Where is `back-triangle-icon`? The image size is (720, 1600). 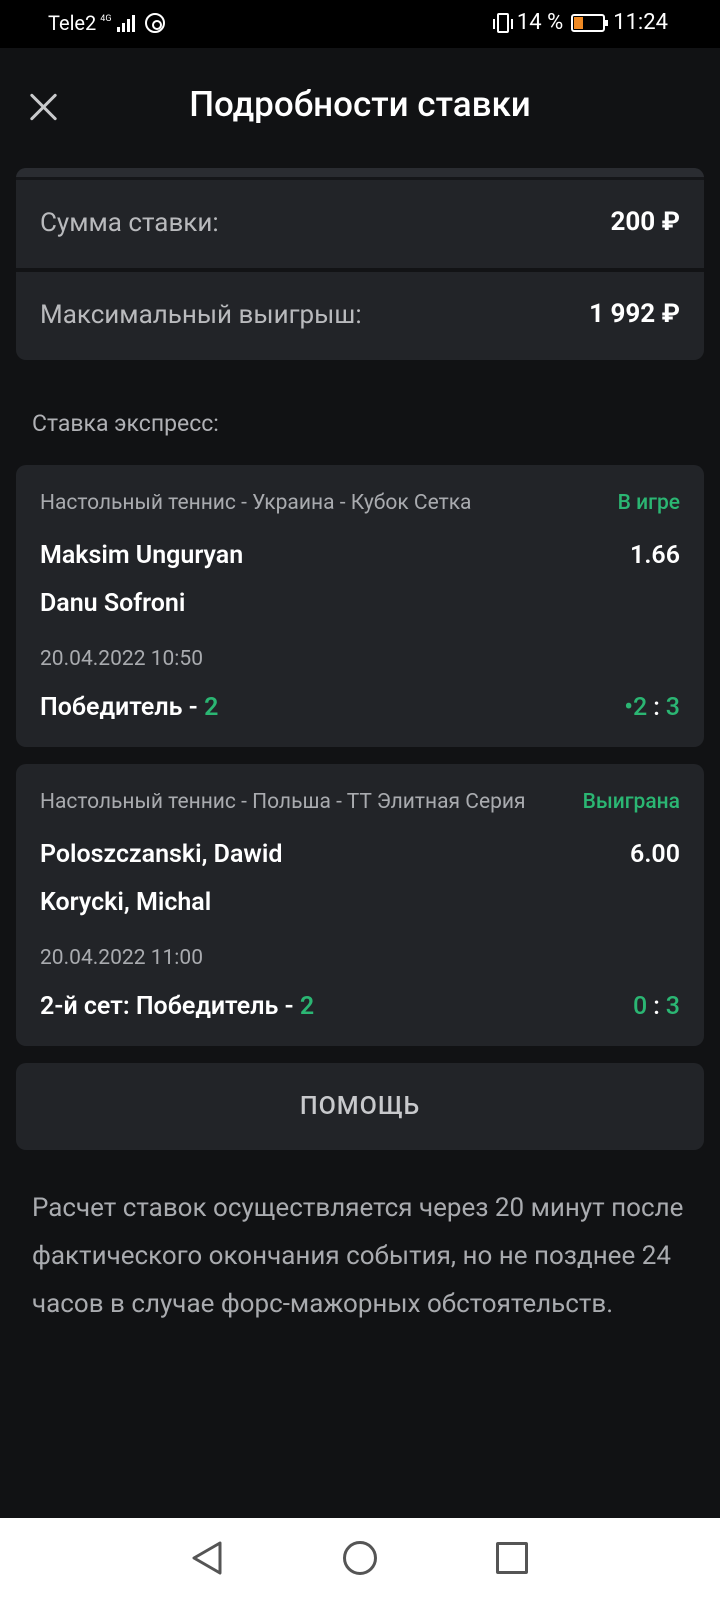 back-triangle-icon is located at coordinates (207, 1558).